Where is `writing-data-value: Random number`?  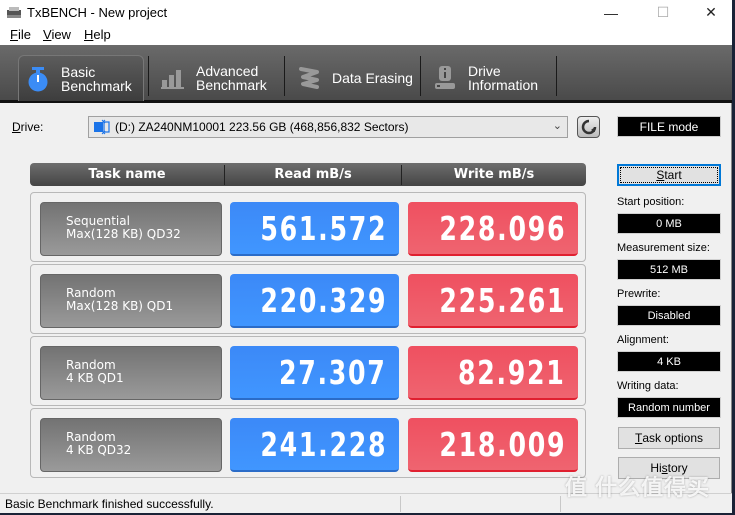
writing-data-value: Random number is located at coordinates (669, 407).